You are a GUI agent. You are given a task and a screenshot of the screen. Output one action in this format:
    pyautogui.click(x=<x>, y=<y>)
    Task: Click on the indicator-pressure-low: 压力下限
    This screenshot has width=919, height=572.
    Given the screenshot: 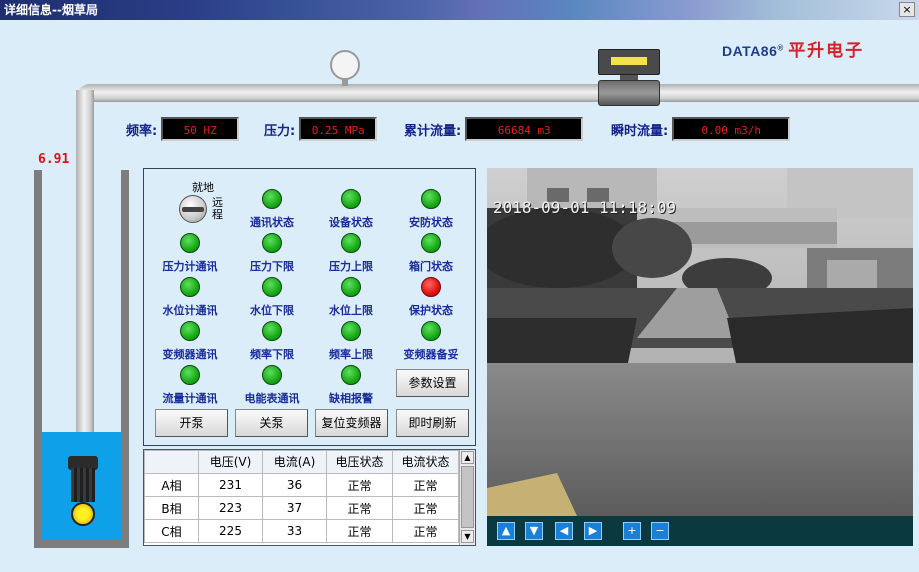 What is the action you would take?
    pyautogui.click(x=272, y=253)
    